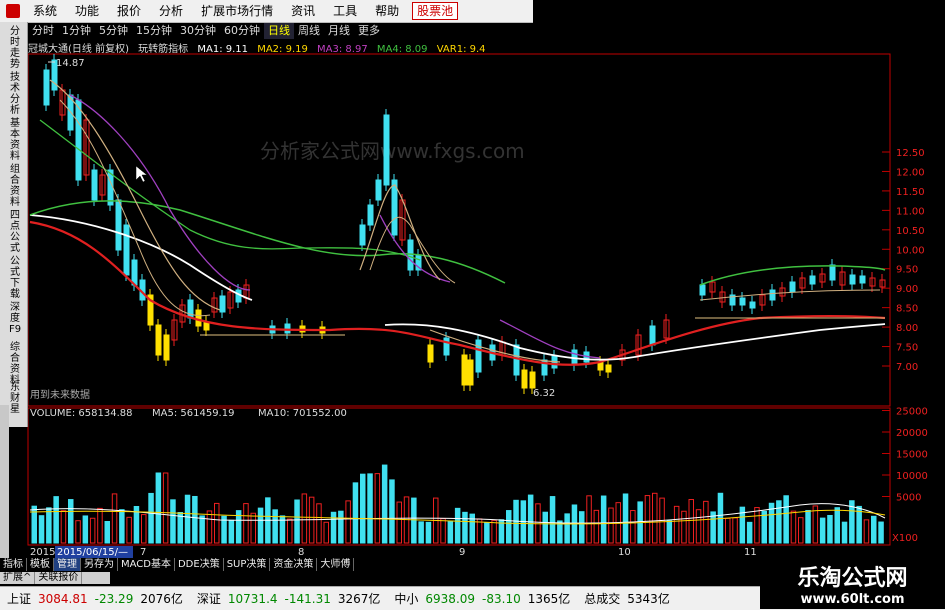 The width and height of the screenshot is (945, 610). I want to click on ma1-value: MA1: 9.11, so click(223, 49).